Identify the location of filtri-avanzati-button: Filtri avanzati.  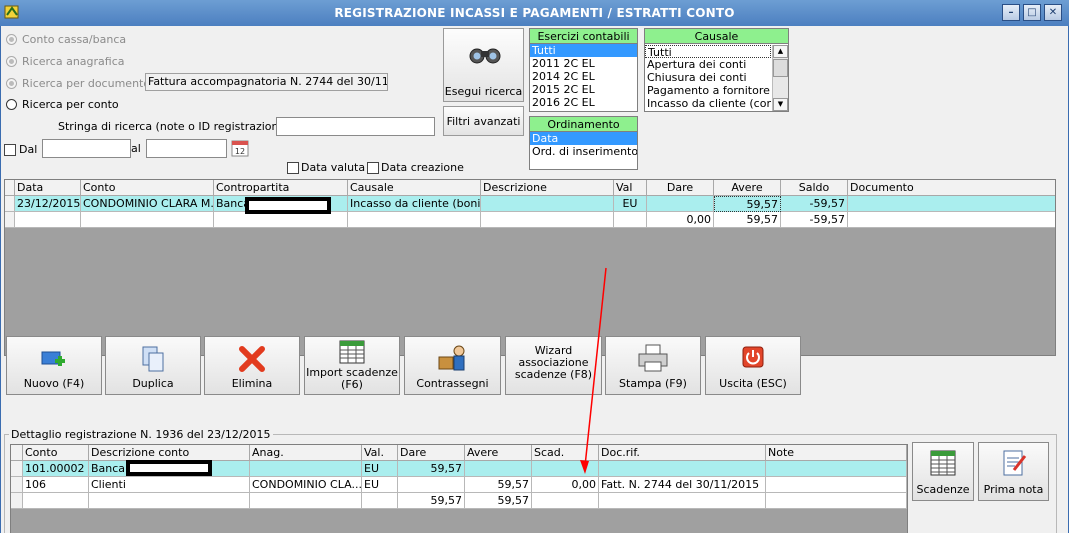
(483, 121).